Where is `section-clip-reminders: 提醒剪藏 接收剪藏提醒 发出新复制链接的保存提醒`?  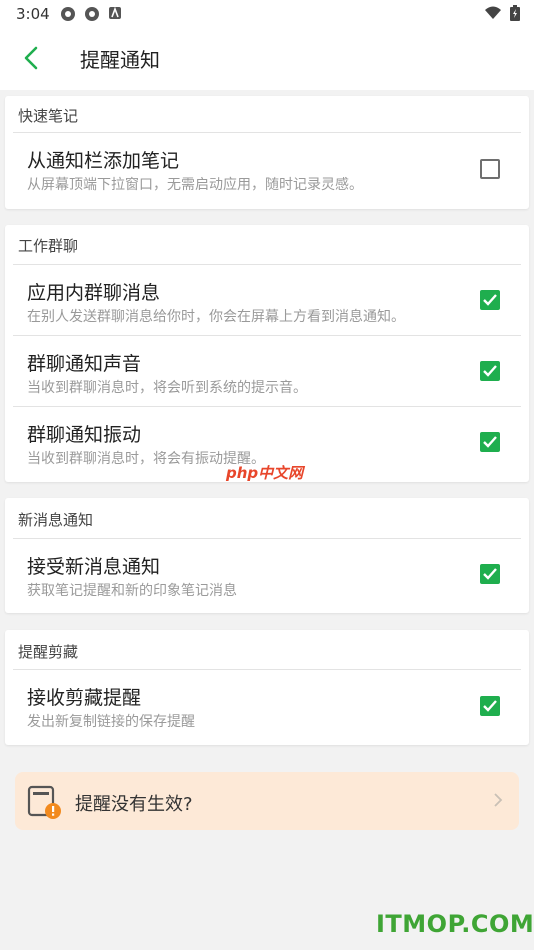
section-clip-reminders: 提醒剪藏 接收剪藏提醒 发出新复制链接的保存提醒 is located at coordinates (267, 687).